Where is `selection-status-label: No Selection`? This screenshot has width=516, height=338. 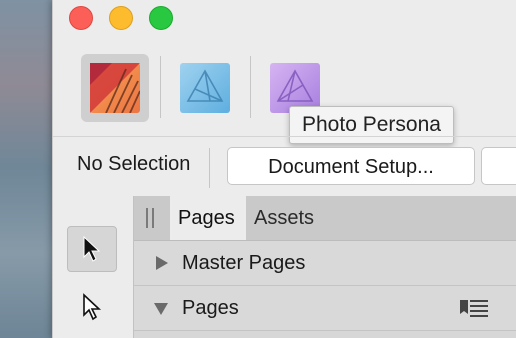 selection-status-label: No Selection is located at coordinates (134, 164).